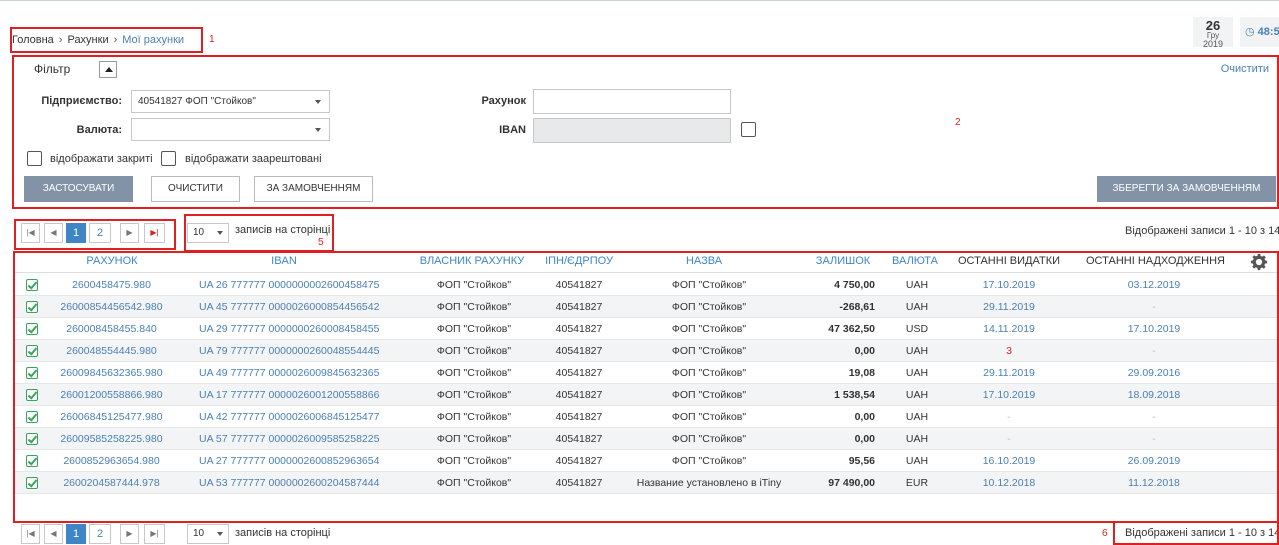 The height and width of the screenshot is (545, 1279). Describe the element at coordinates (230, 129) in the screenshot. I see `currency-select` at that location.